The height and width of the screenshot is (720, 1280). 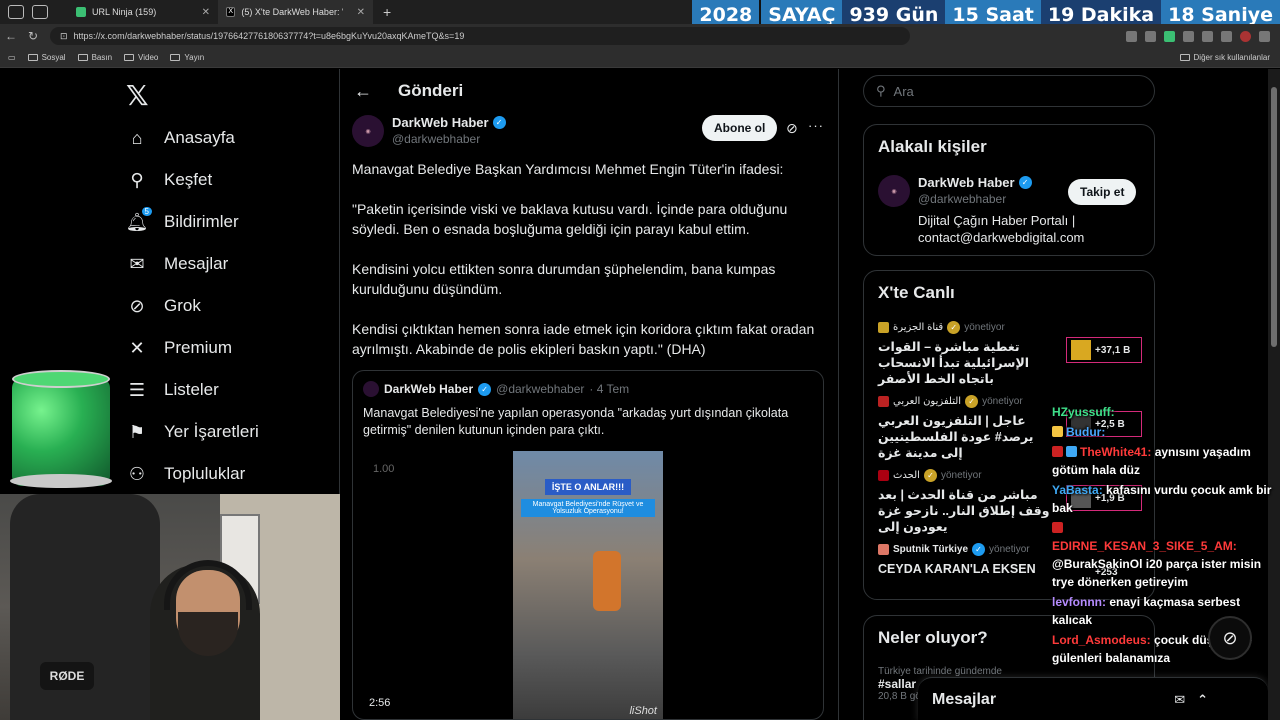 What do you see at coordinates (137, 137) in the screenshot?
I see `home-icon: ⌂` at bounding box center [137, 137].